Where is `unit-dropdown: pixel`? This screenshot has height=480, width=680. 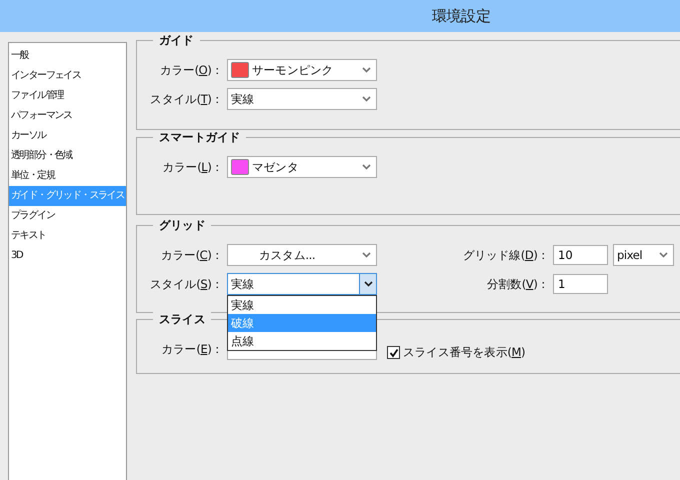 unit-dropdown: pixel is located at coordinates (643, 255).